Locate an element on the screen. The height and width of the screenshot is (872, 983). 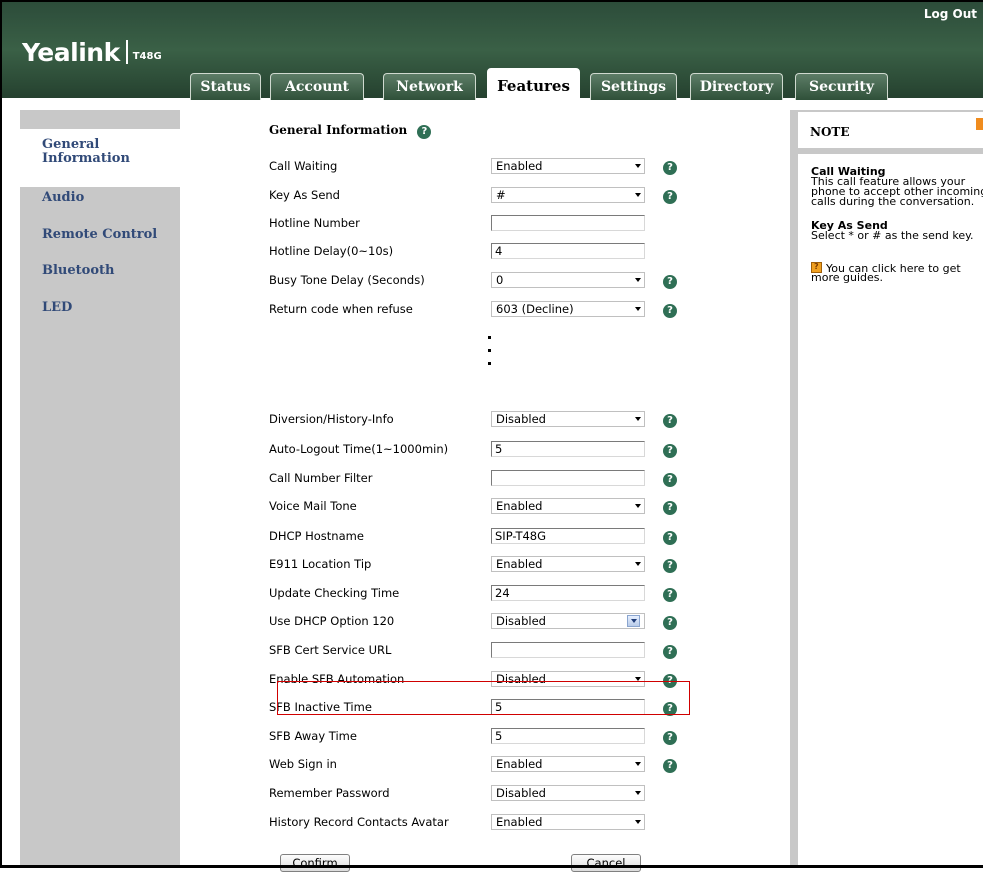
sidebar-item-remote-control: Remote Control is located at coordinates (99, 235).